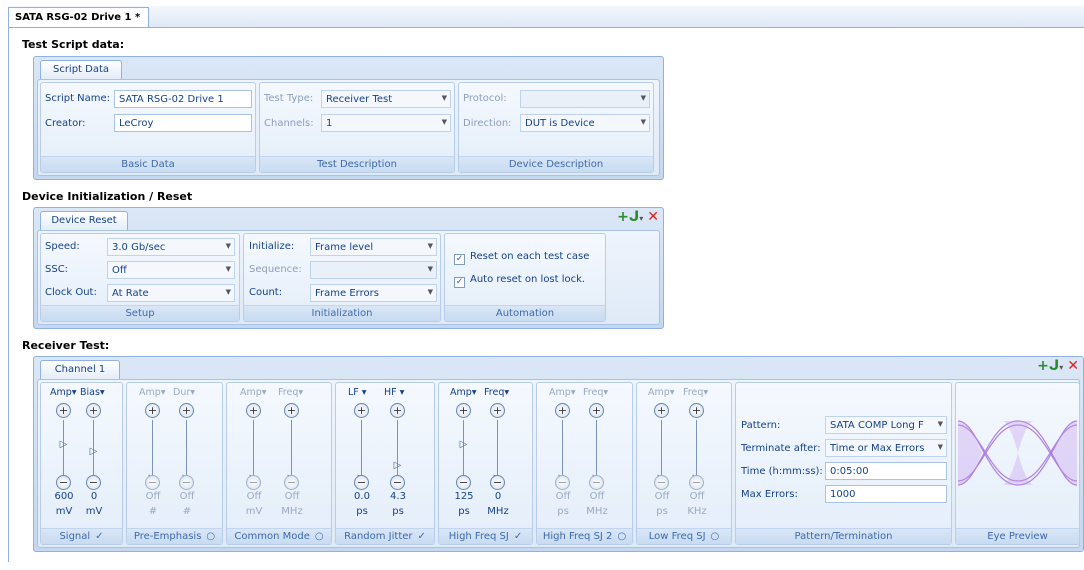  What do you see at coordinates (519, 281) in the screenshot?
I see `auto-reset-checkbox: ✓ Auto reset on lost lock.` at bounding box center [519, 281].